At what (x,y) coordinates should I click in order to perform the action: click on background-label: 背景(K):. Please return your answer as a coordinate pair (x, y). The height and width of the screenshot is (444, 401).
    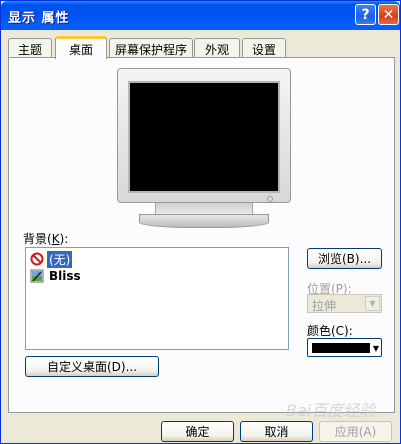
    Looking at the image, I should click on (46, 239).